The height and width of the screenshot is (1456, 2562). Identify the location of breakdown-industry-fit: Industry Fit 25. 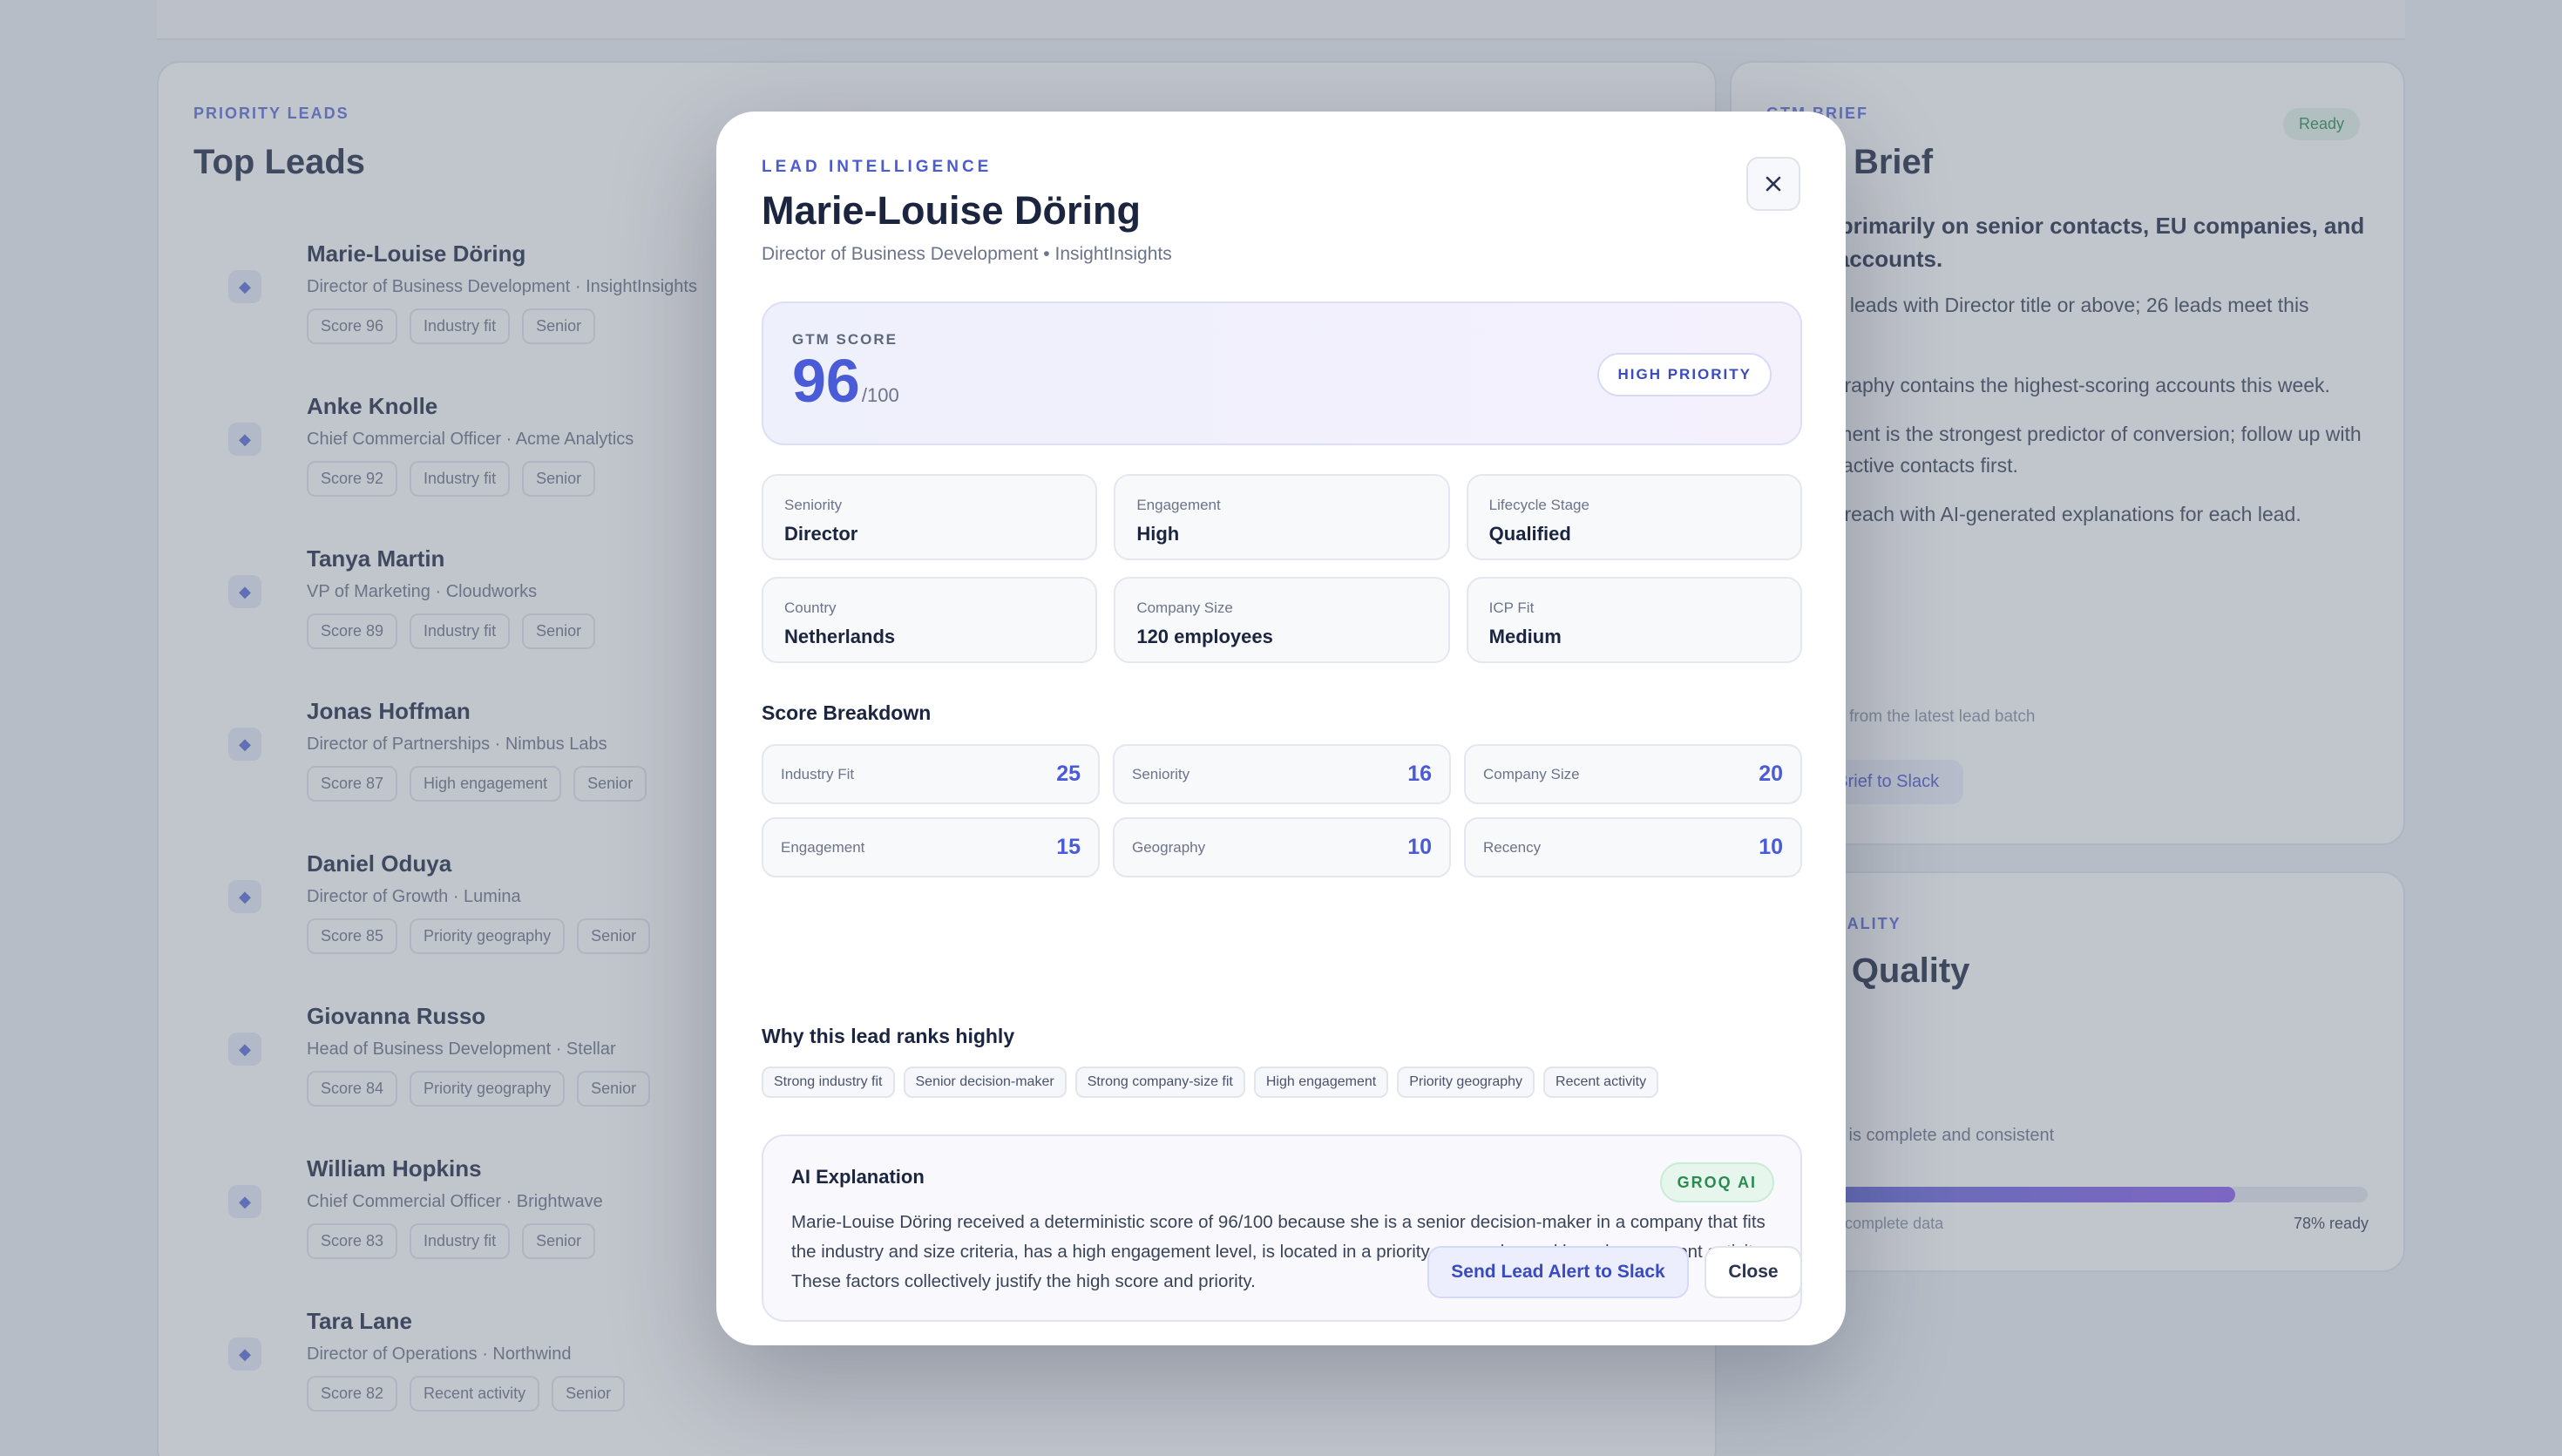
(931, 774).